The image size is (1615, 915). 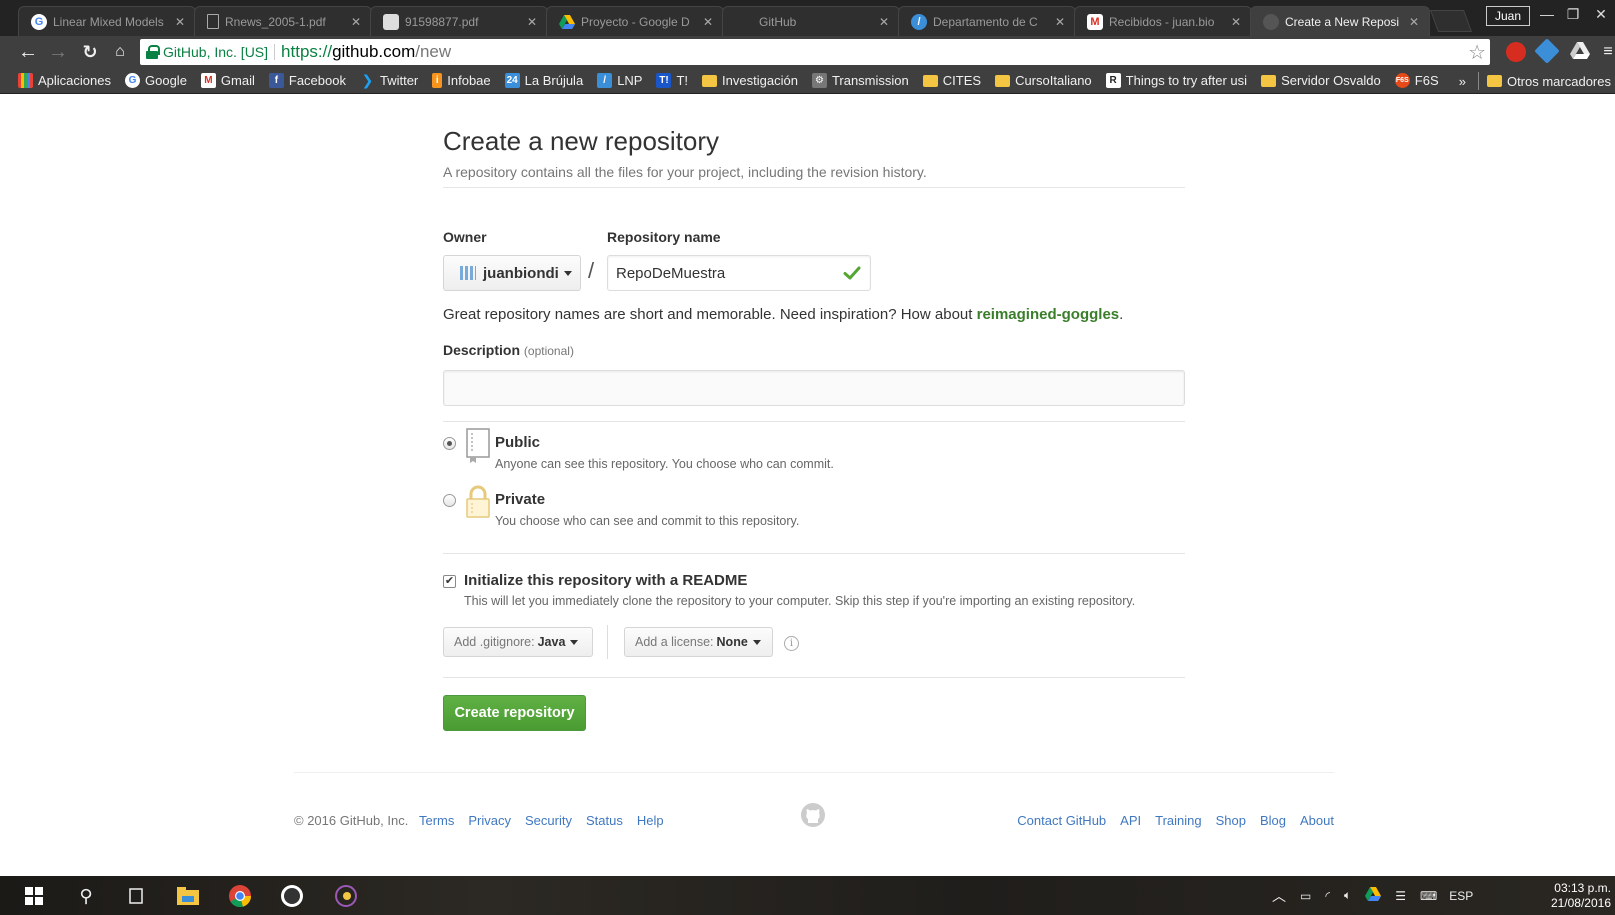 What do you see at coordinates (1273, 820) in the screenshot?
I see `footer-link-blog: Blog` at bounding box center [1273, 820].